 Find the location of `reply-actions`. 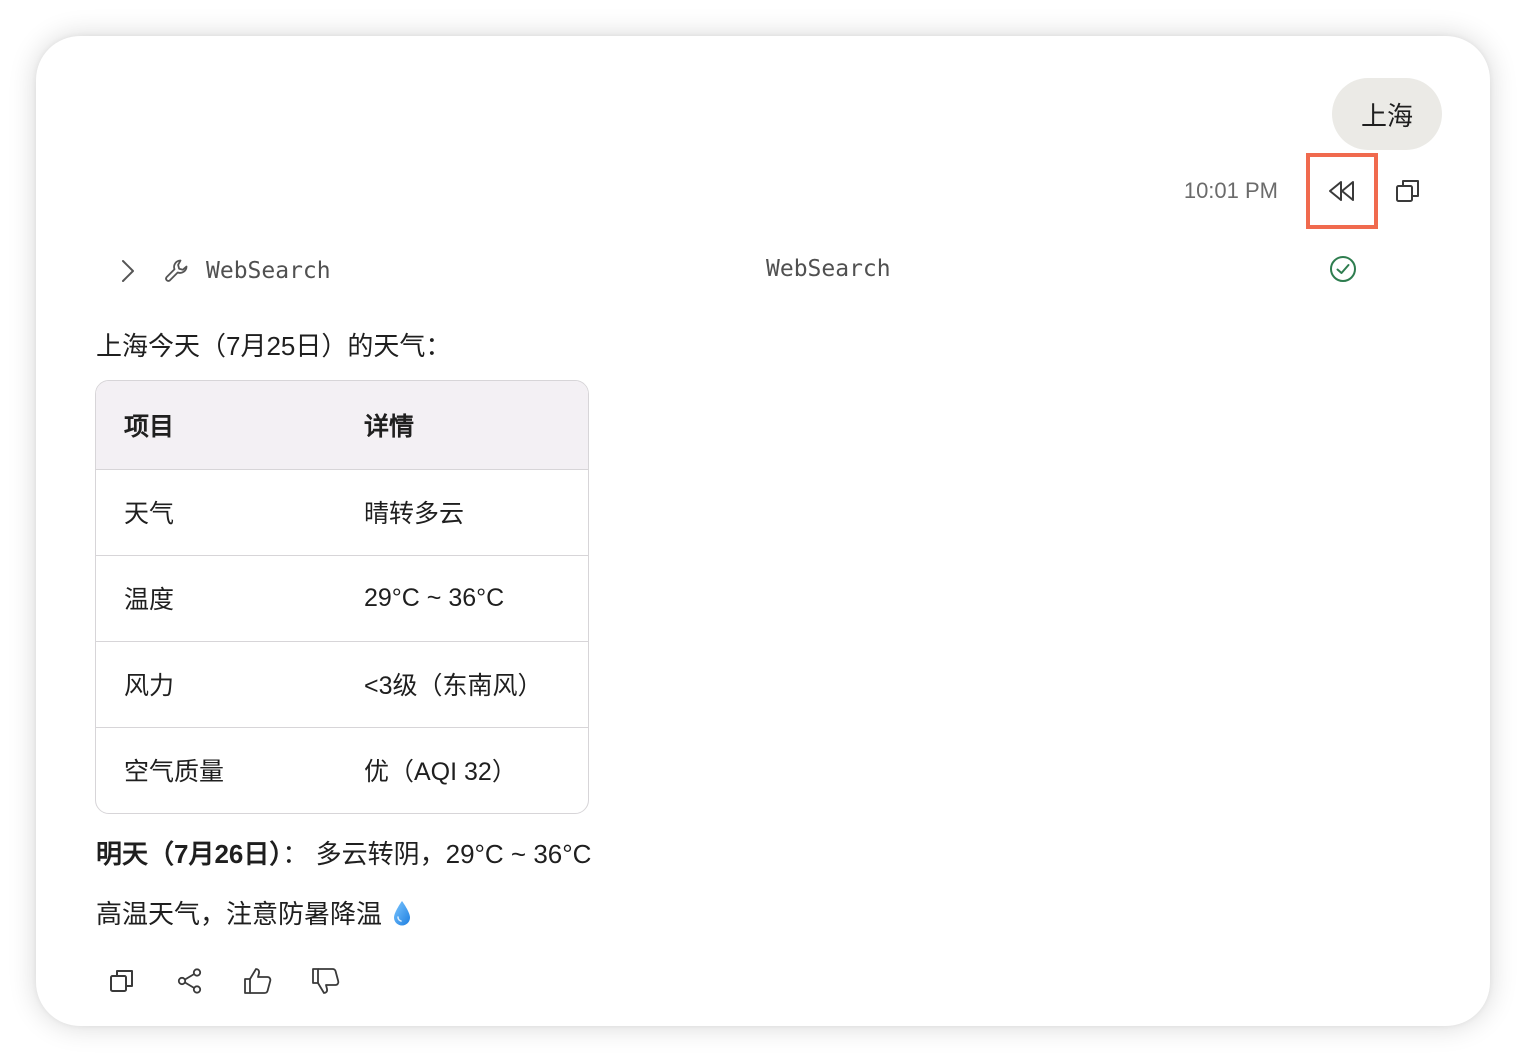

reply-actions is located at coordinates (238, 981).